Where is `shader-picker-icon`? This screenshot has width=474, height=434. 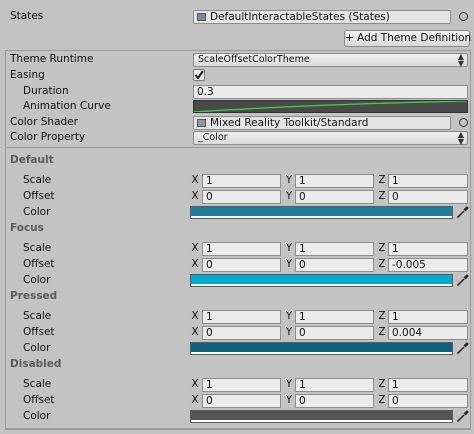
shader-picker-icon is located at coordinates (463, 122).